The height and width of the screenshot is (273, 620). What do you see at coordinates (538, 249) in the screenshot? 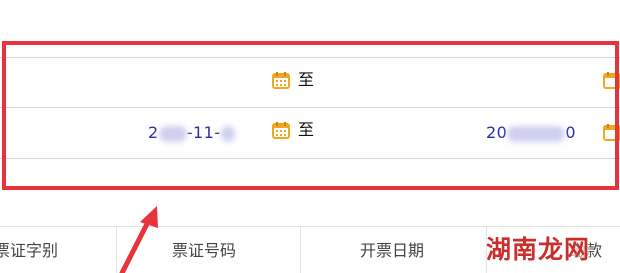
I see `watermark-logo: 湖南龙网` at bounding box center [538, 249].